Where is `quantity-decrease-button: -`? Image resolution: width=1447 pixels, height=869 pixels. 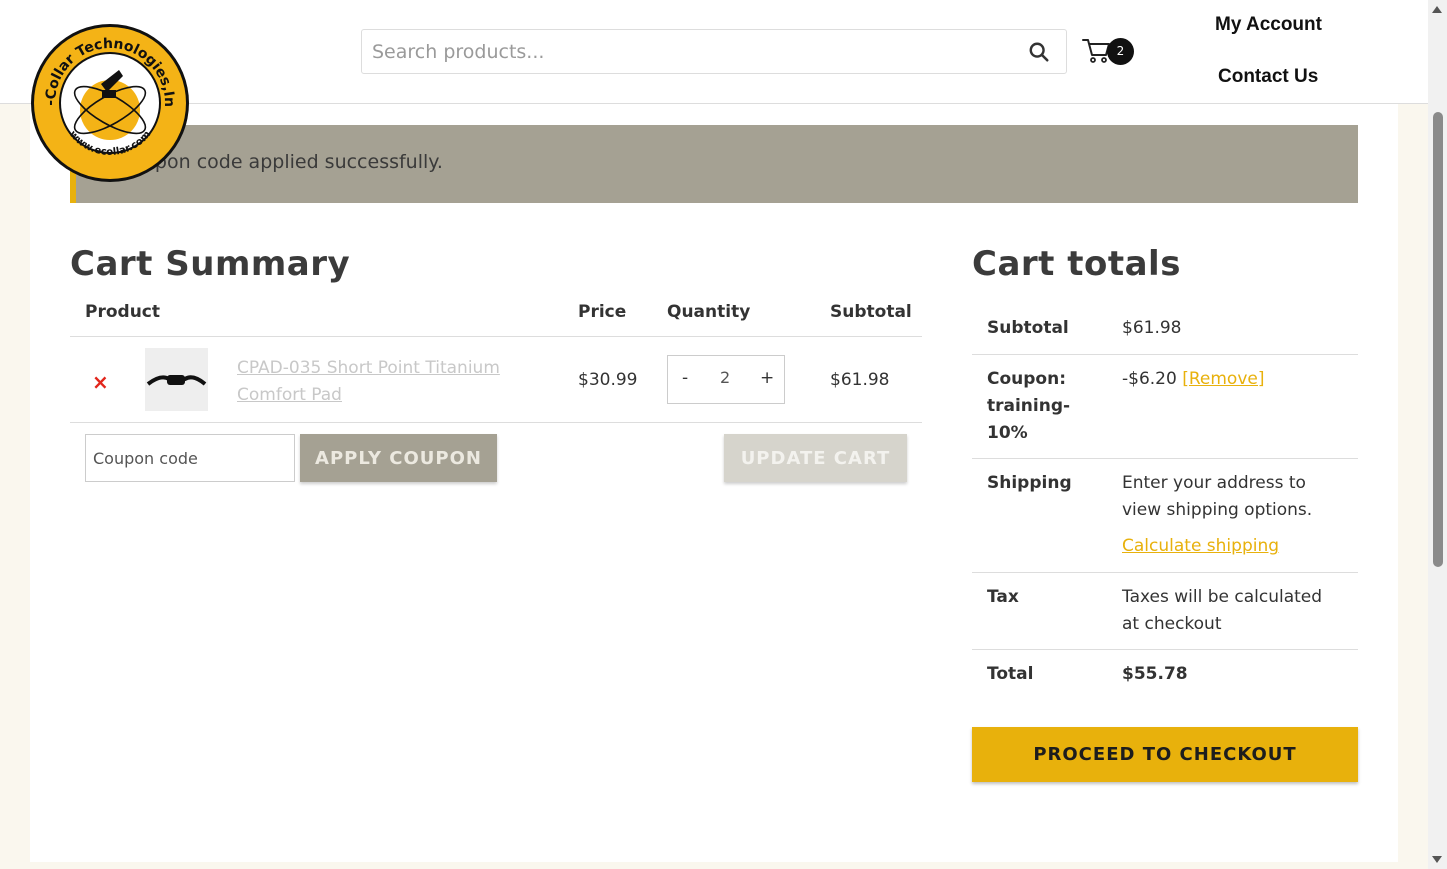 quantity-decrease-button: - is located at coordinates (685, 378).